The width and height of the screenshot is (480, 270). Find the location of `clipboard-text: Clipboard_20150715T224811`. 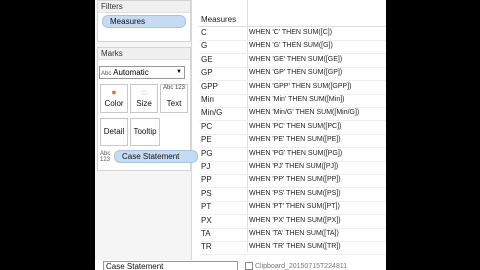

clipboard-text: Clipboard_20150715T224811 is located at coordinates (301, 266).